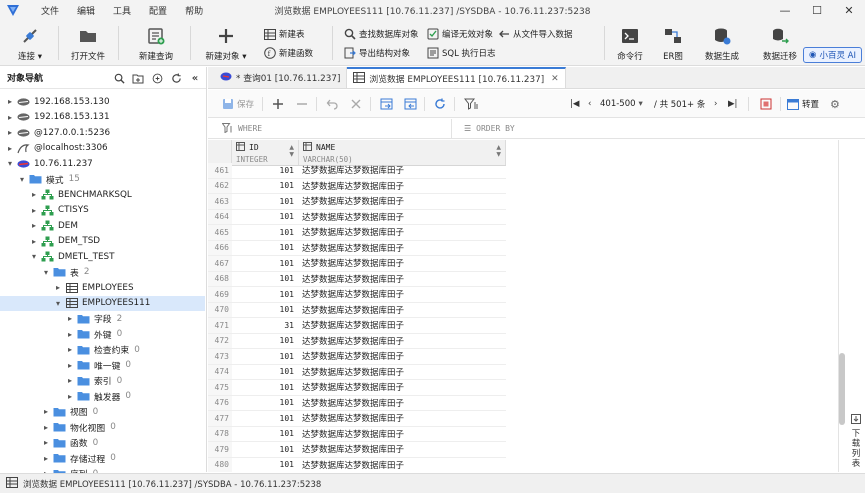 The width and height of the screenshot is (865, 493). Describe the element at coordinates (102, 273) in the screenshot. I see `tree-node: ▾ 表 2` at that location.